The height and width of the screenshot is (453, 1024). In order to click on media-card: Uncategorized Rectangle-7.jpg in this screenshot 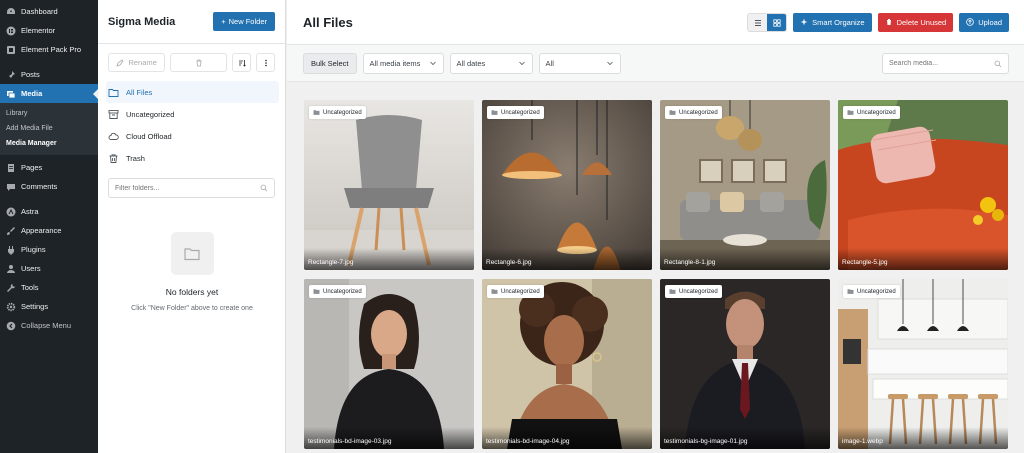, I will do `click(389, 185)`.